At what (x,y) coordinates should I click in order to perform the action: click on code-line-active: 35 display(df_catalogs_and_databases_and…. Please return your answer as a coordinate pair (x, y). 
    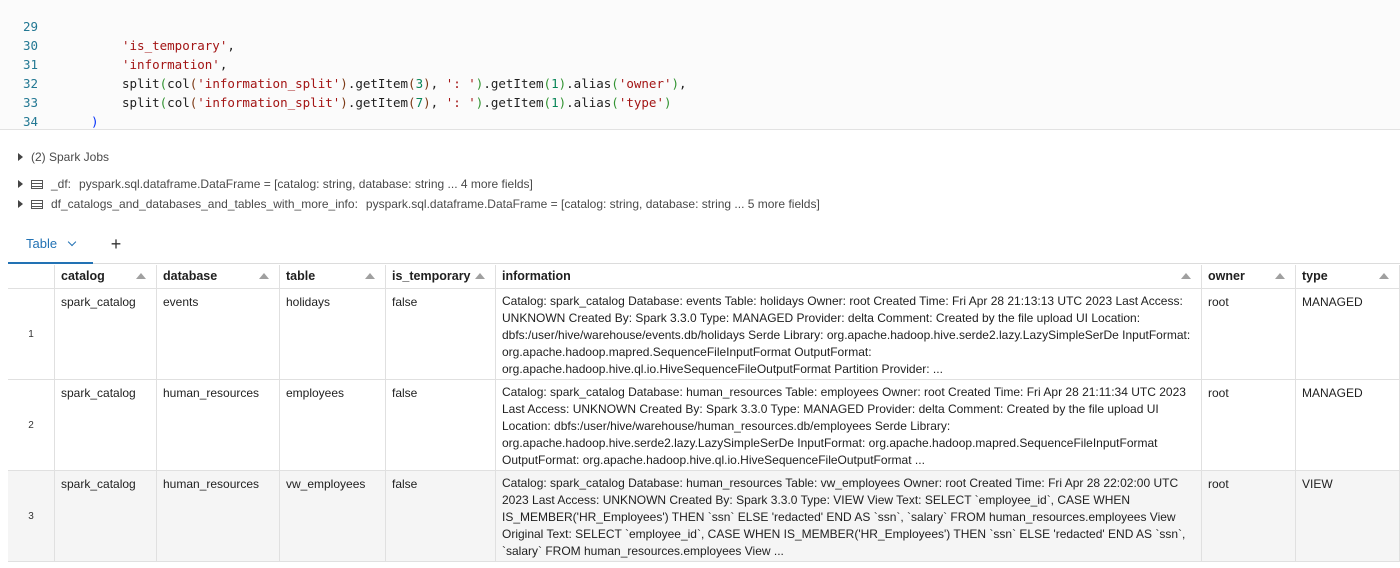
    Looking at the image, I should click on (700, 120).